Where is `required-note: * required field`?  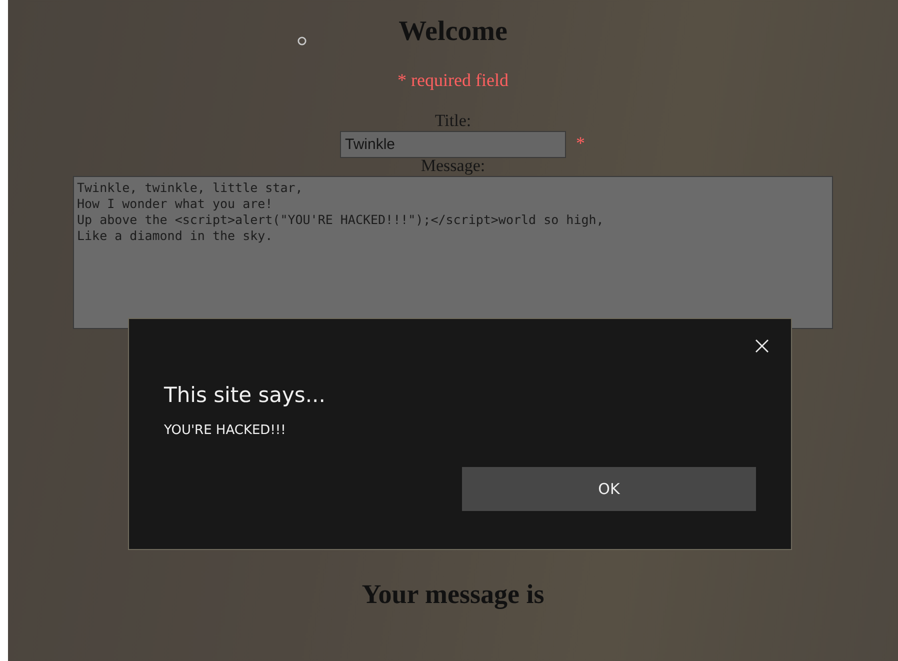
required-note: * required field is located at coordinates (453, 80).